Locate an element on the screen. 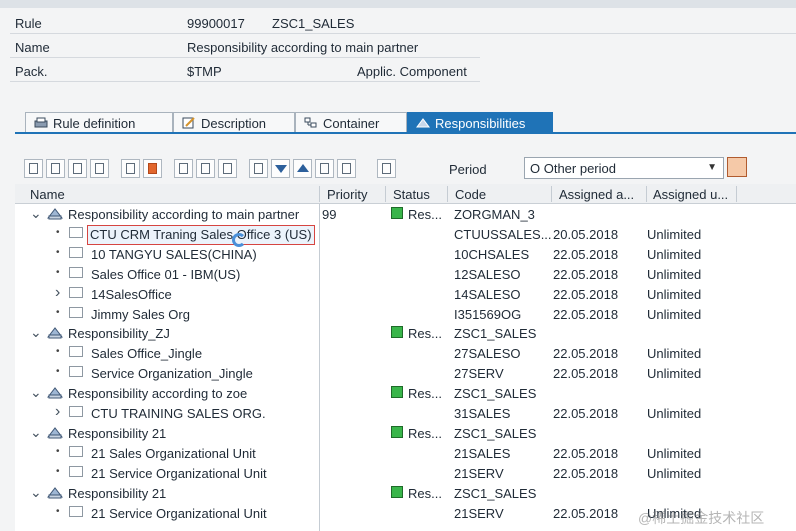 Image resolution: width=796 pixels, height=531 pixels. code-value: 31SALES is located at coordinates (482, 413).